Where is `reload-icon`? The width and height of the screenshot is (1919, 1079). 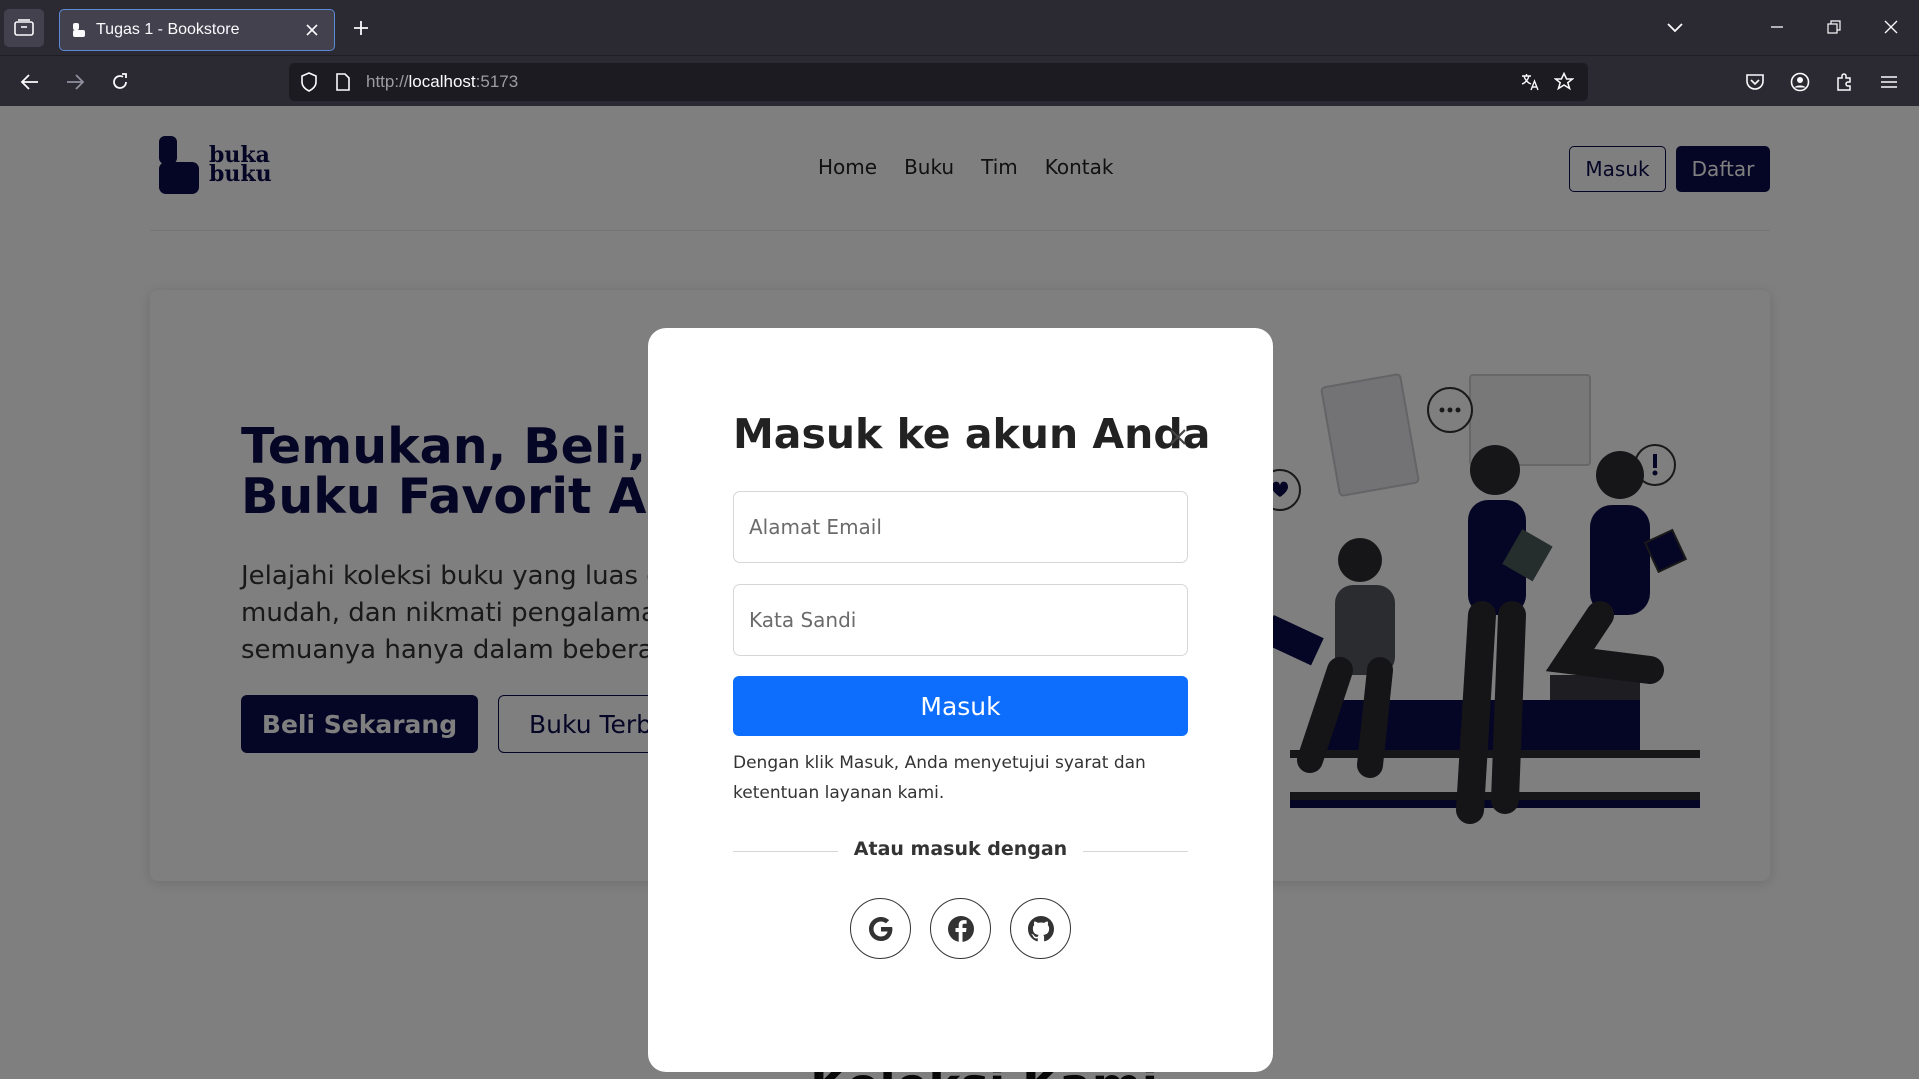 reload-icon is located at coordinates (120, 81).